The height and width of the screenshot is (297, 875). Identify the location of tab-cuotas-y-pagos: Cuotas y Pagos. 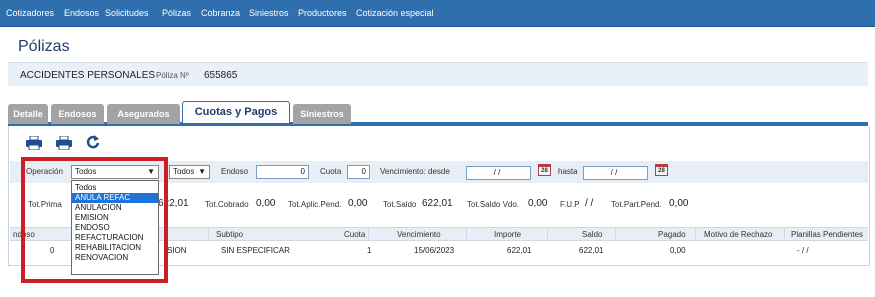
(236, 112).